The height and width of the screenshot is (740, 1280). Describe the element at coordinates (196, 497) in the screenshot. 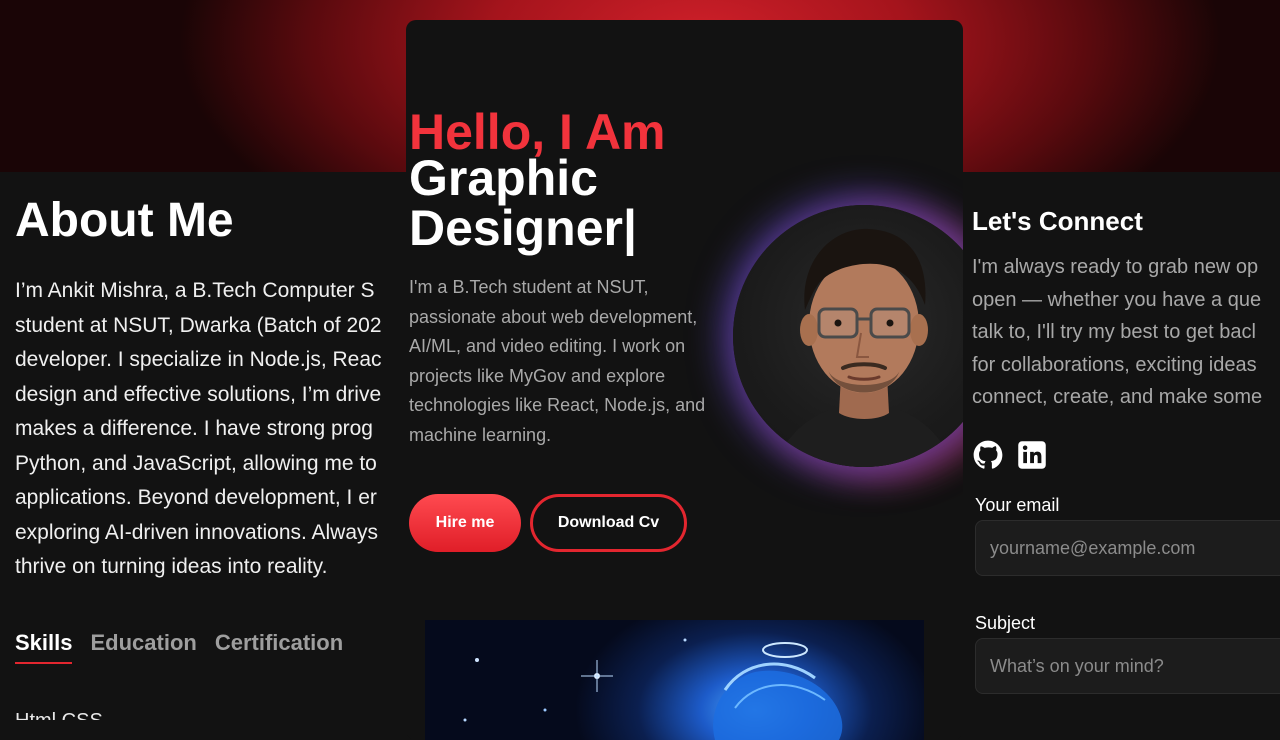

I see `about-line: applications. Beyond development, I er` at that location.